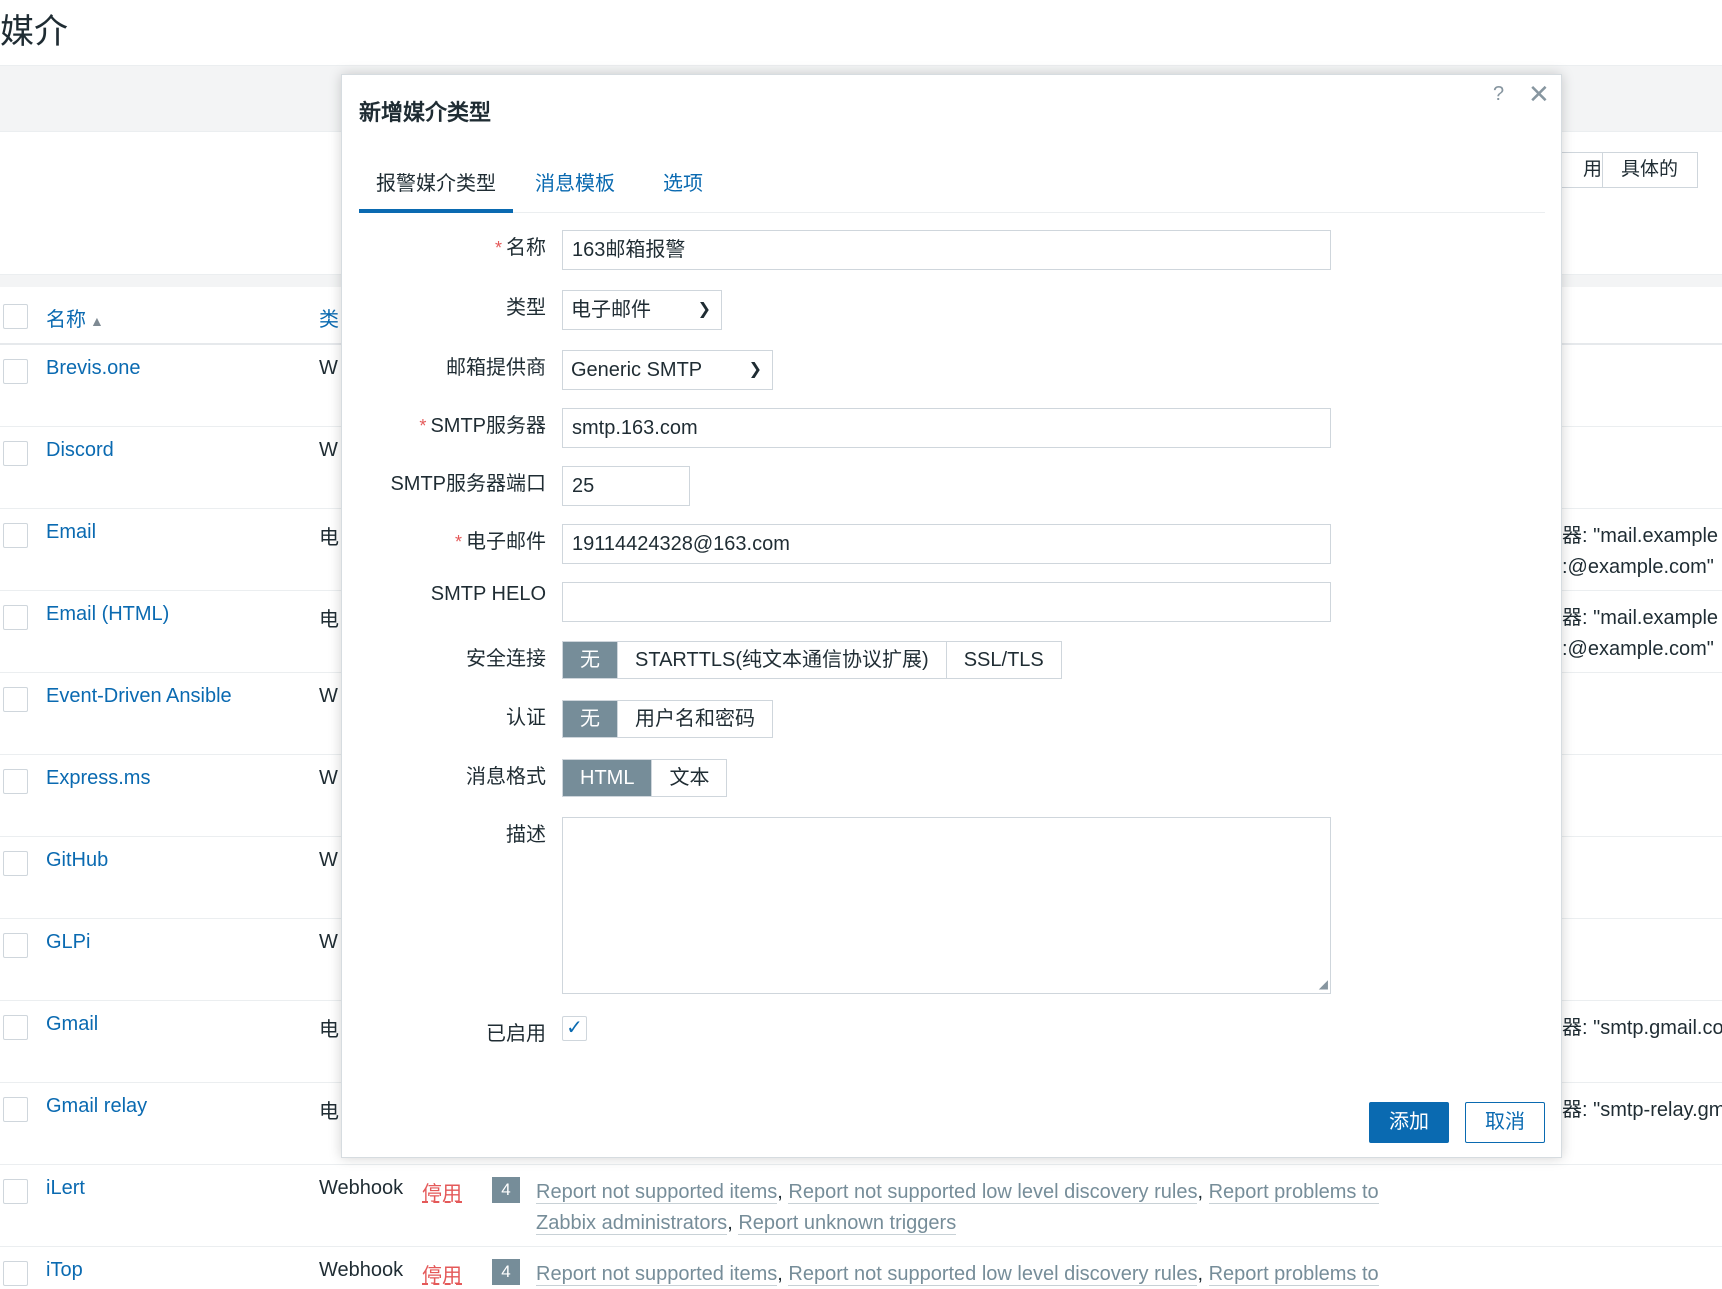  Describe the element at coordinates (444, 1037) in the screenshot. I see `enabled-label-row: 已启用` at that location.